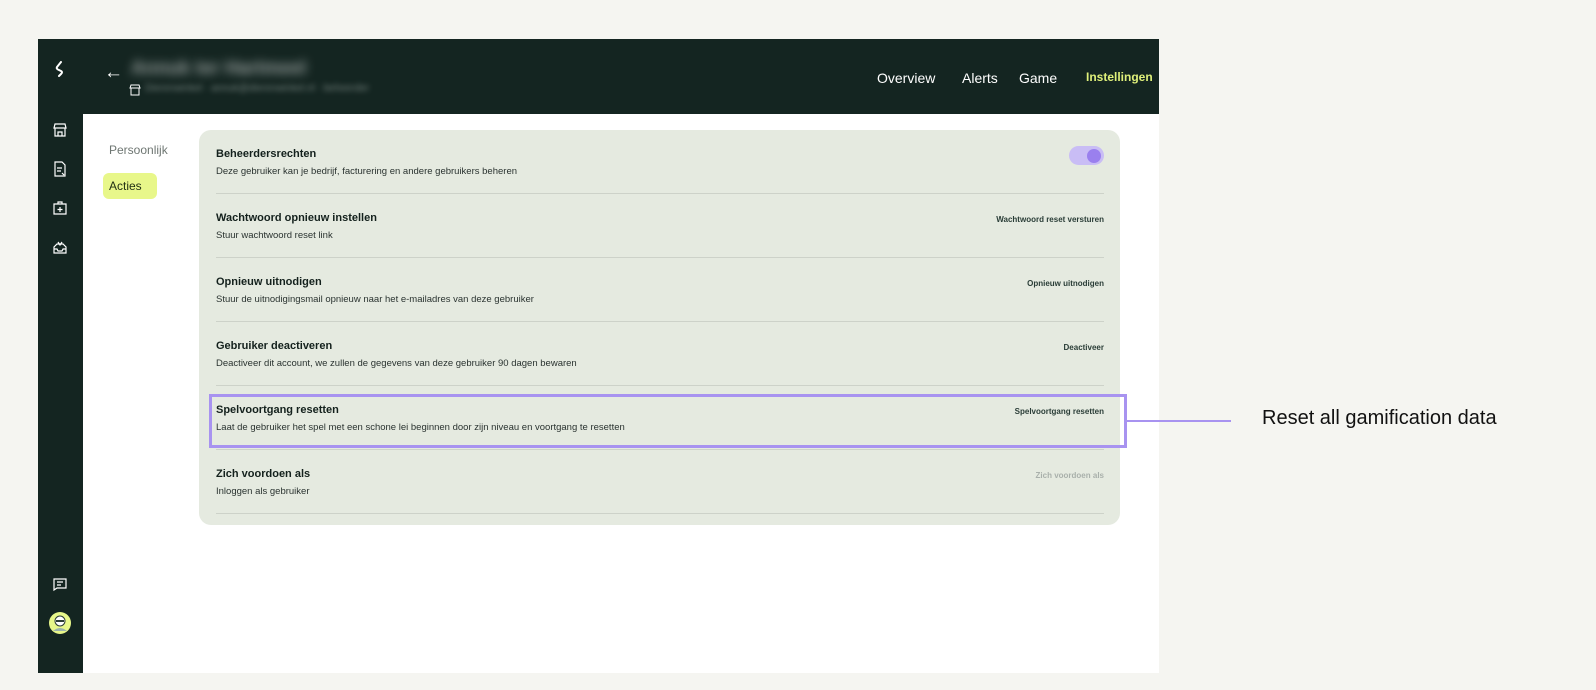 This screenshot has height=690, width=1596. What do you see at coordinates (130, 186) in the screenshot?
I see `subnav-item-acties: Acties` at bounding box center [130, 186].